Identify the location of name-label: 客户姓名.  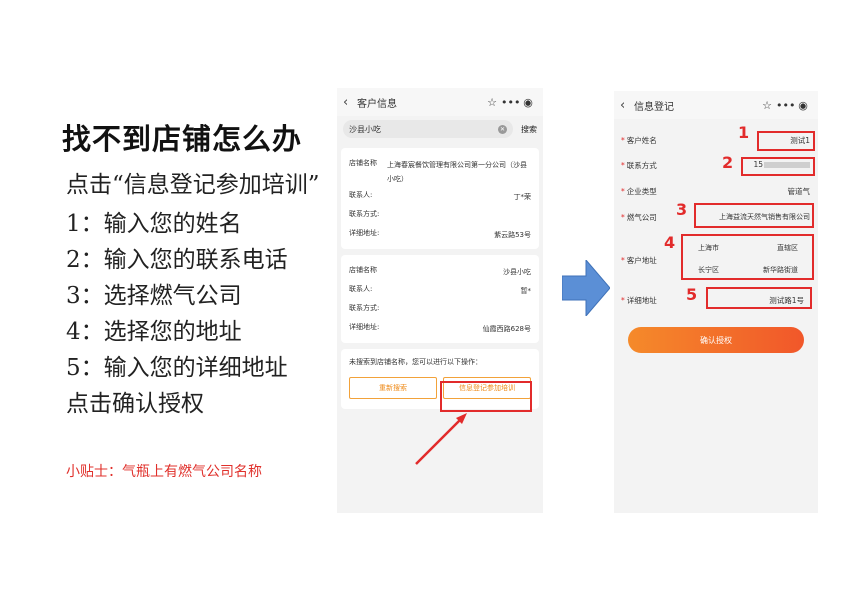
(641, 140).